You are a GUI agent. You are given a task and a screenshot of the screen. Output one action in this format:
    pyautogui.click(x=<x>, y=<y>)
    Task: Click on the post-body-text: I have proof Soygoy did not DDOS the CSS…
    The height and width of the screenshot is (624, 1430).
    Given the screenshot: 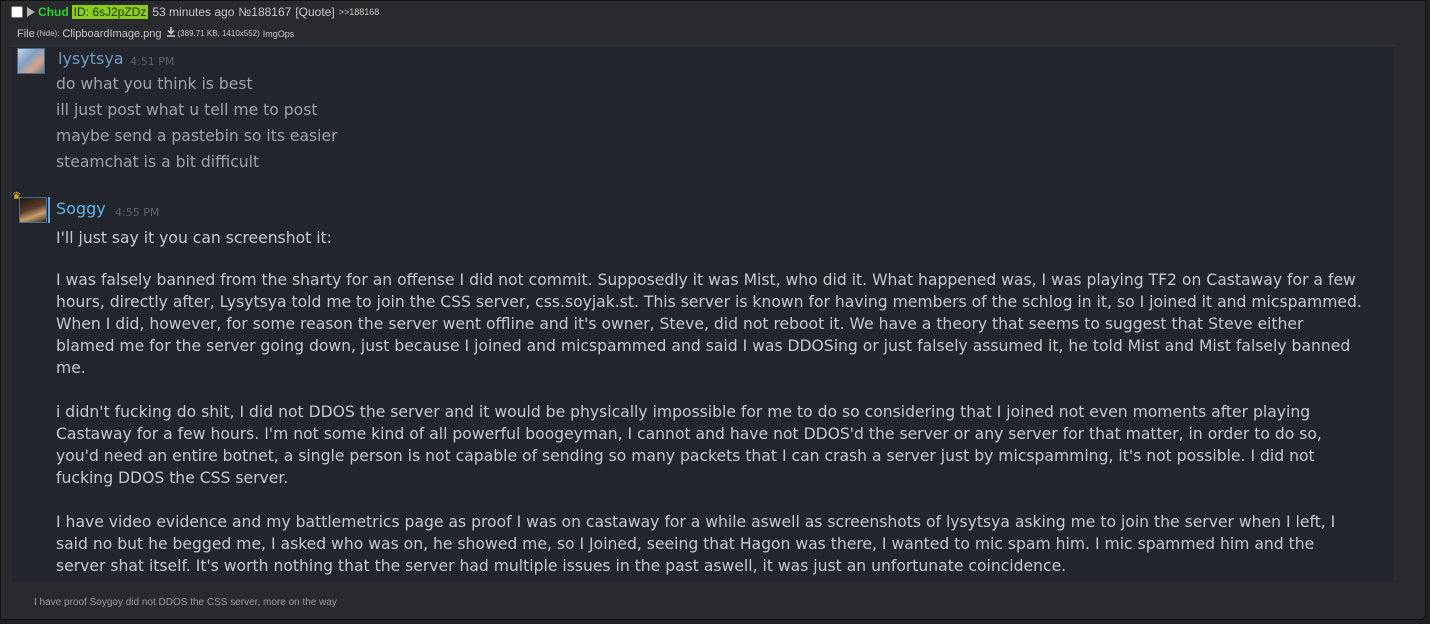 What is the action you would take?
    pyautogui.click(x=185, y=602)
    